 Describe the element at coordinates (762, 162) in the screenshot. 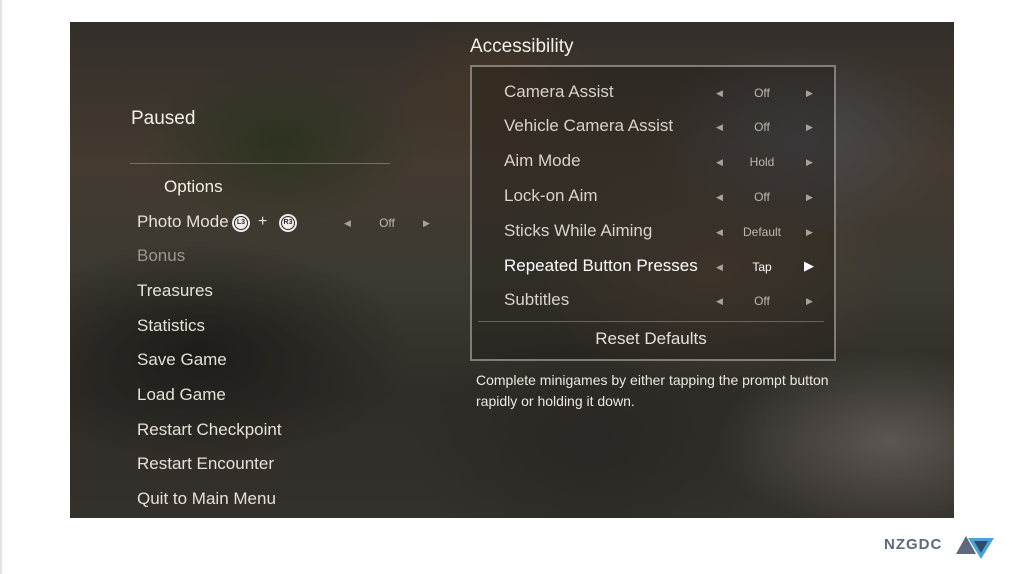

I see `setting-value: Hold` at that location.